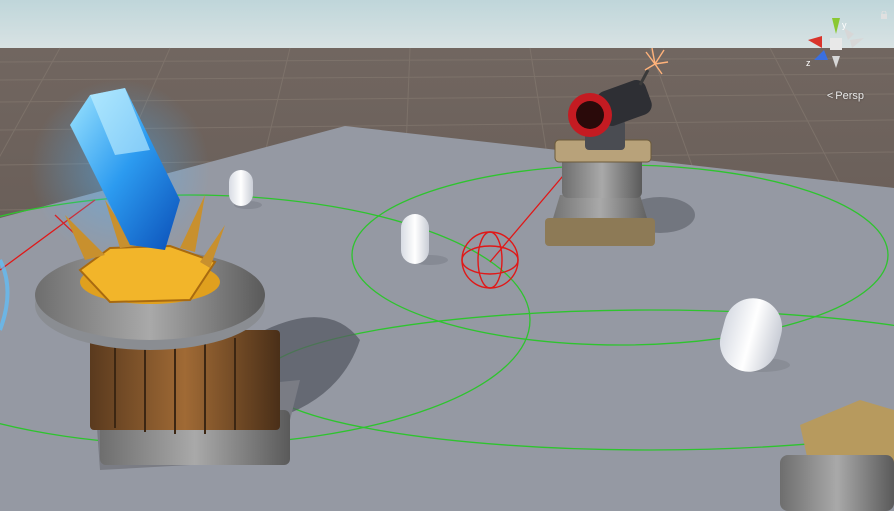 This screenshot has width=894, height=511. What do you see at coordinates (836, 44) in the screenshot?
I see `gizmo-center-cube` at bounding box center [836, 44].